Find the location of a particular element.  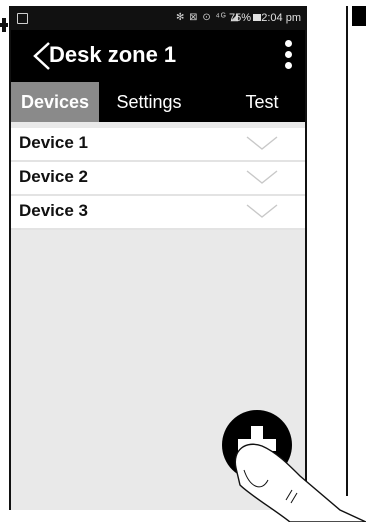

add-device-button is located at coordinates (257, 445).